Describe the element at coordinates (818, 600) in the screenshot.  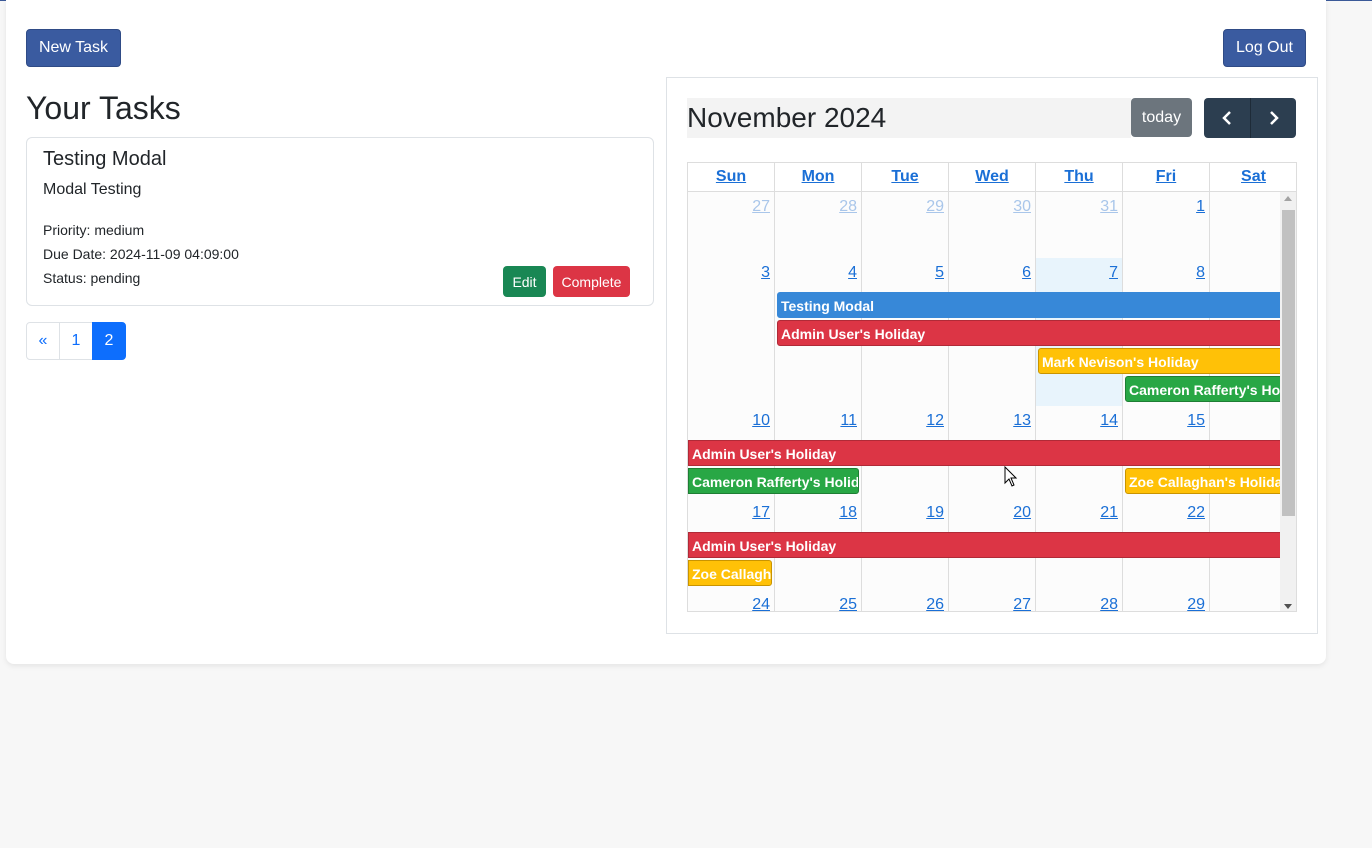
I see `day-cell: 25` at that location.